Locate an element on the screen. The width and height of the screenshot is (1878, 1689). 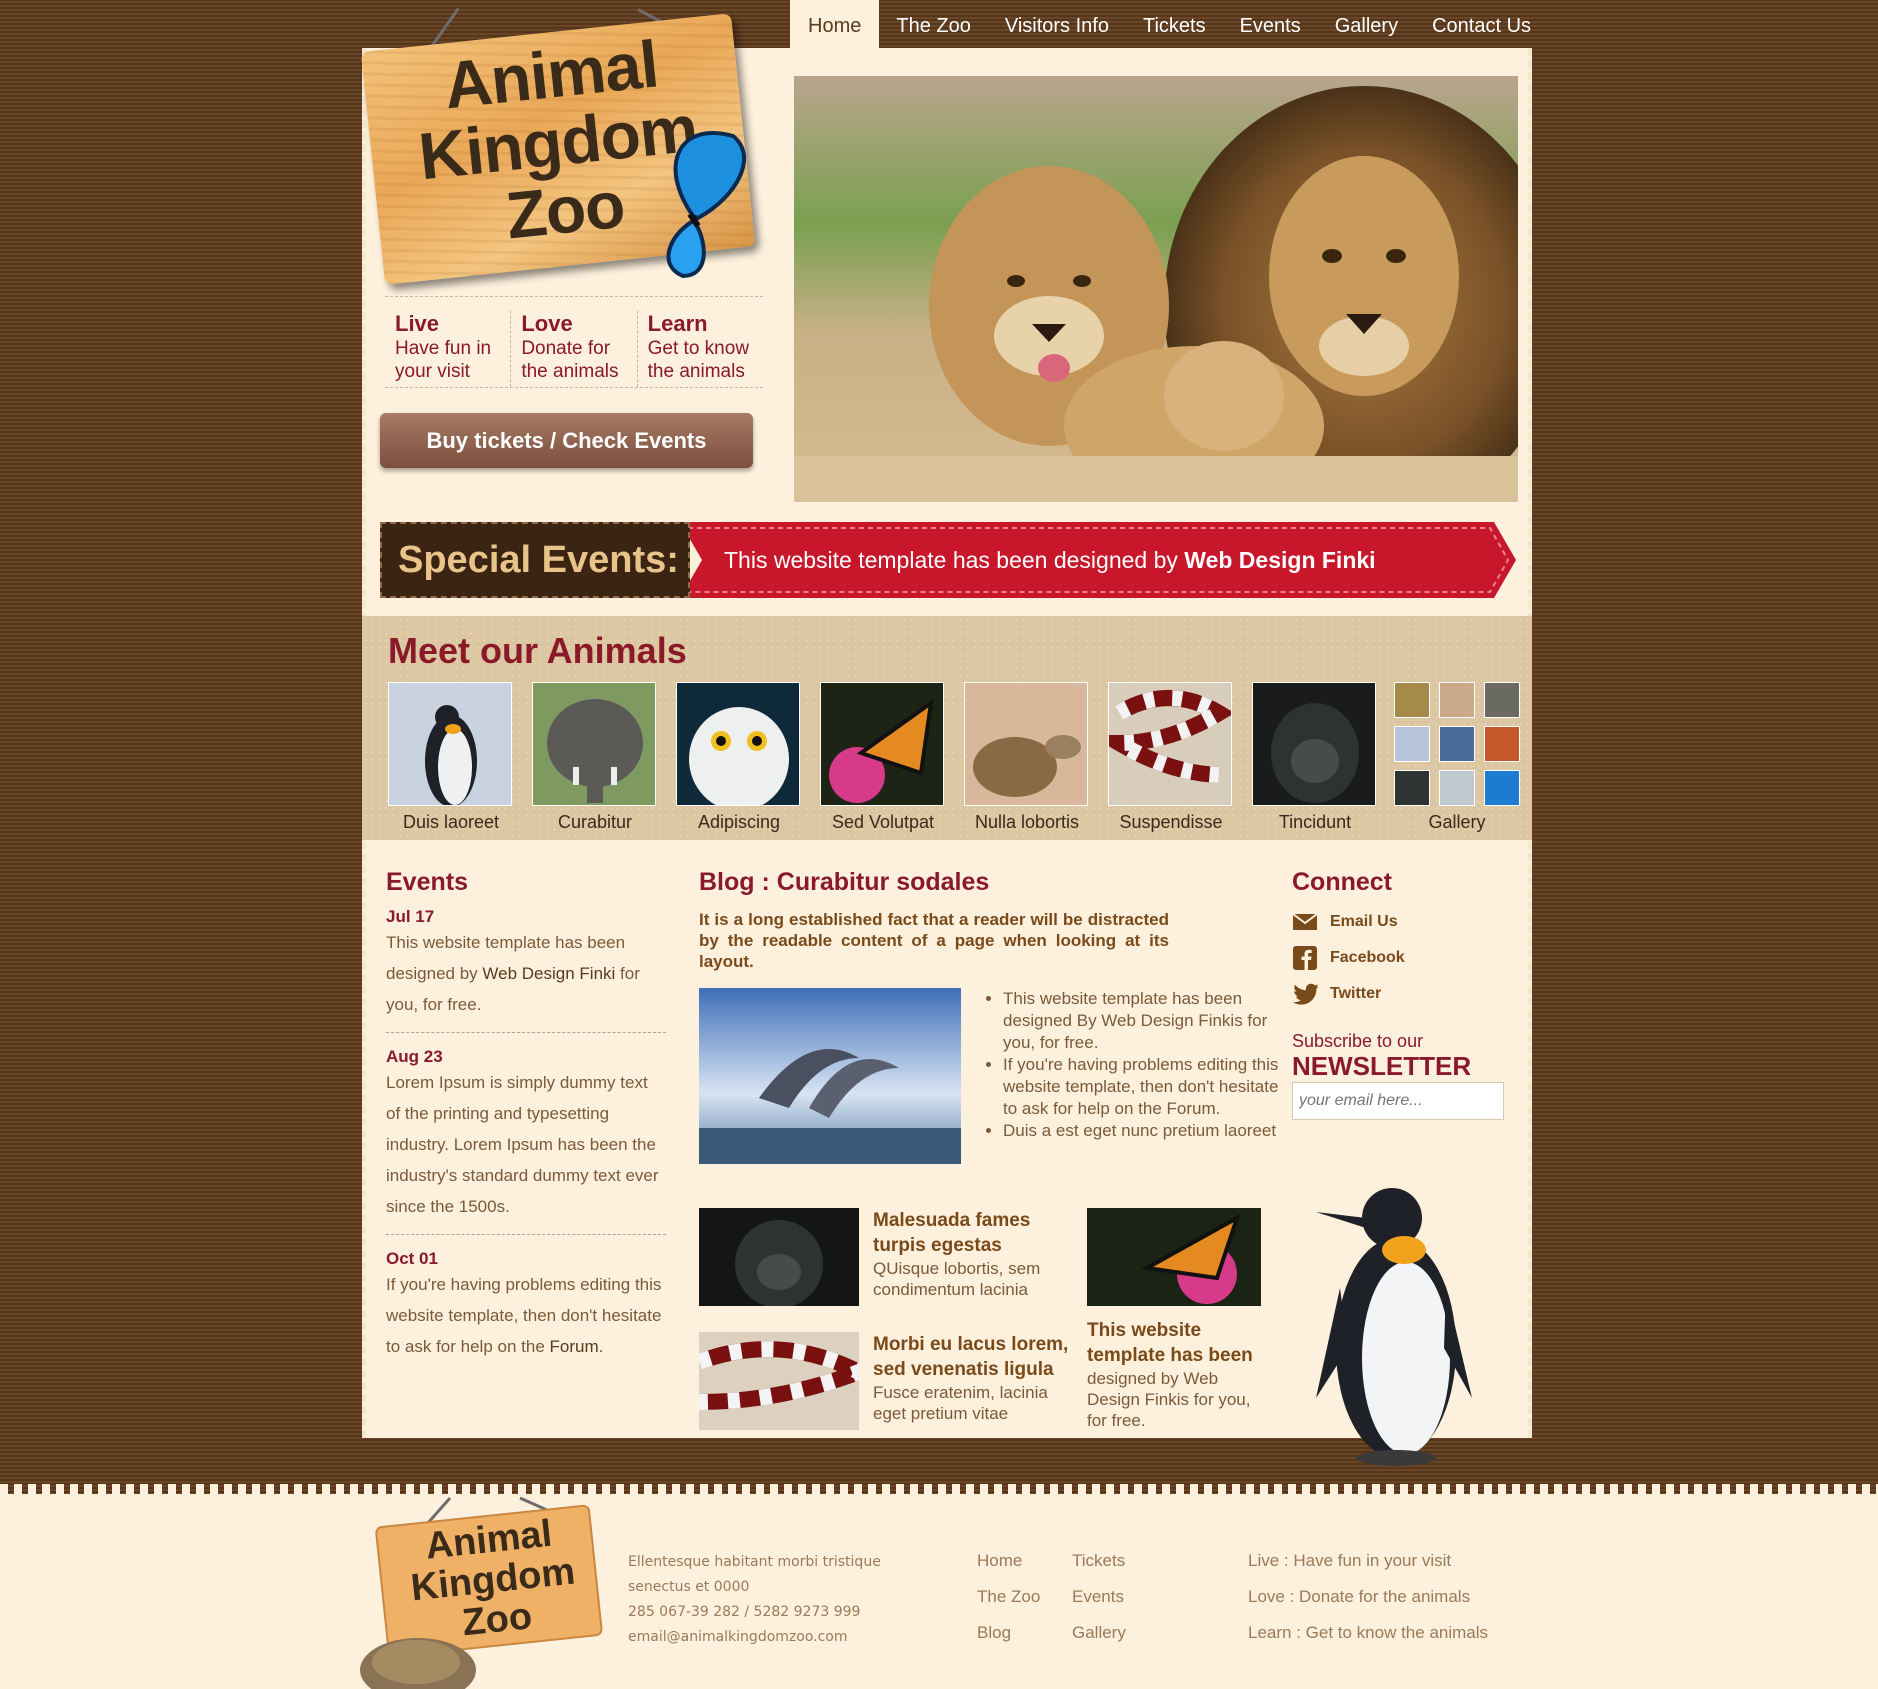
snake-image is located at coordinates (779, 1381).